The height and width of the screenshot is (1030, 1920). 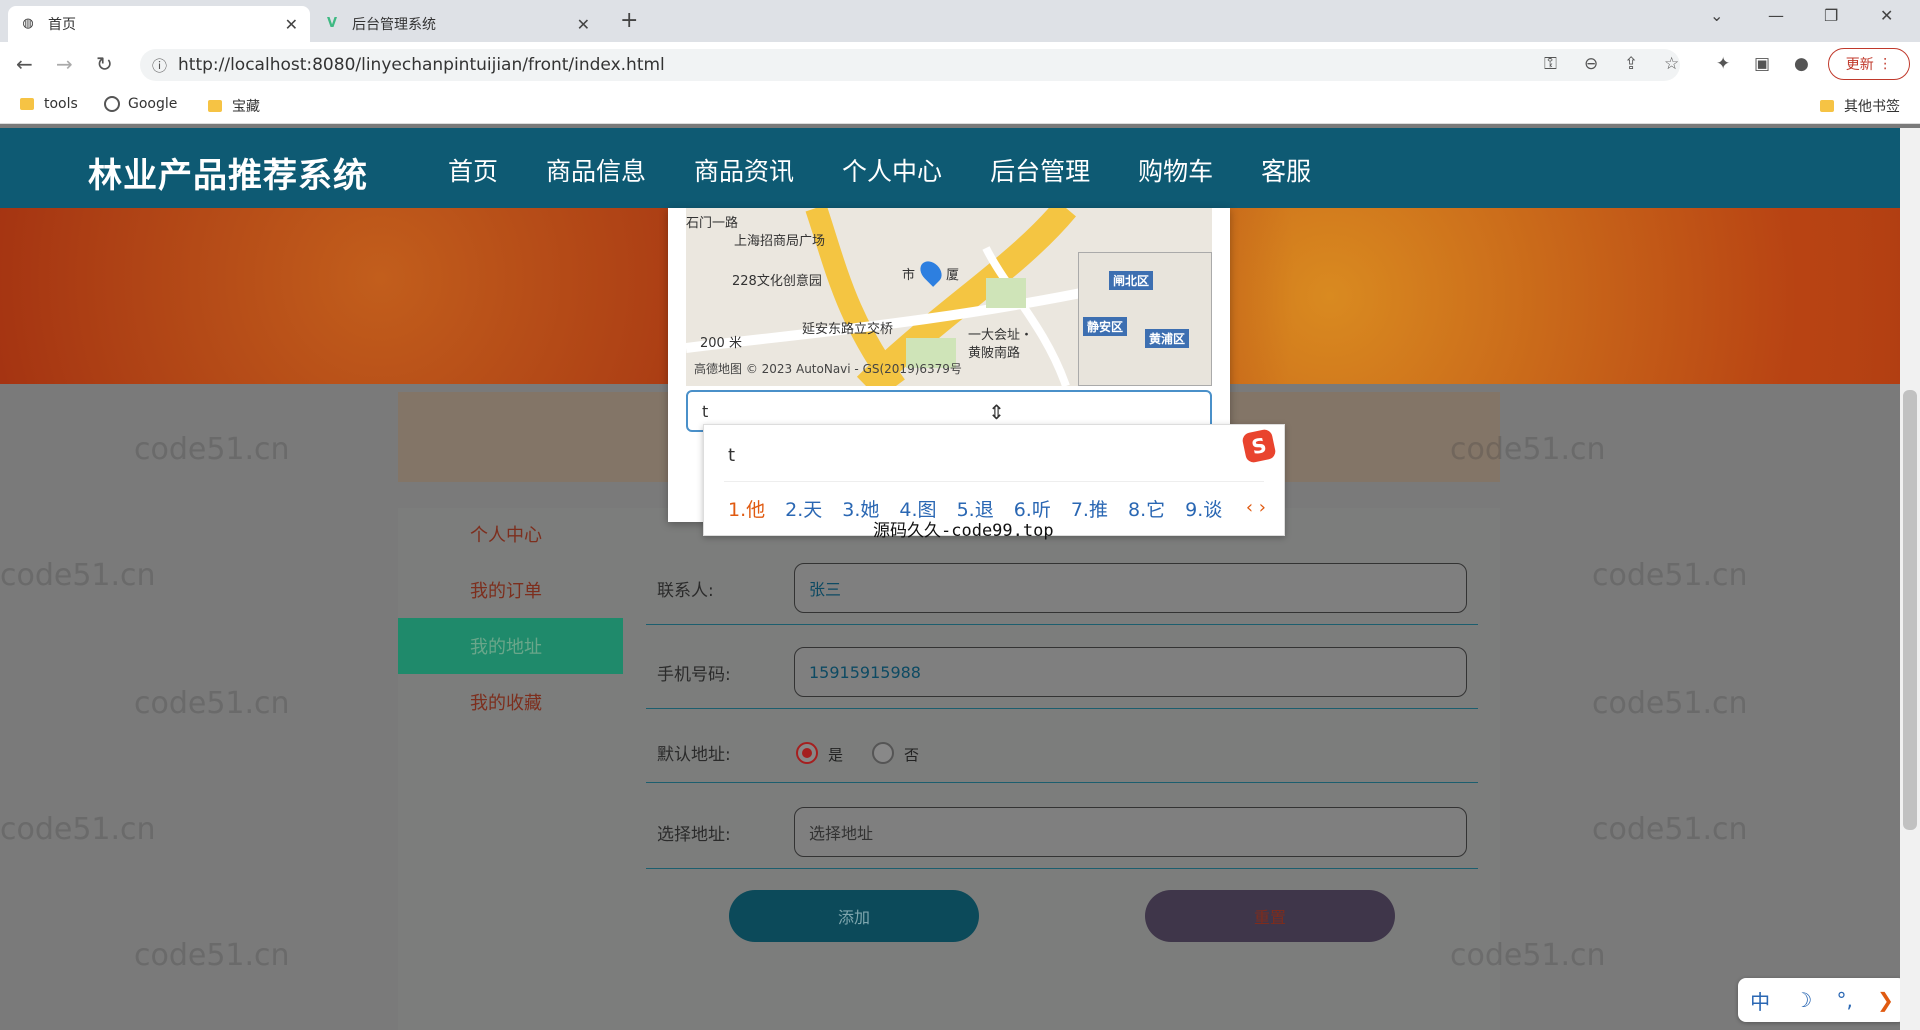 What do you see at coordinates (629, 20) in the screenshot?
I see `new-tab-icon: +` at bounding box center [629, 20].